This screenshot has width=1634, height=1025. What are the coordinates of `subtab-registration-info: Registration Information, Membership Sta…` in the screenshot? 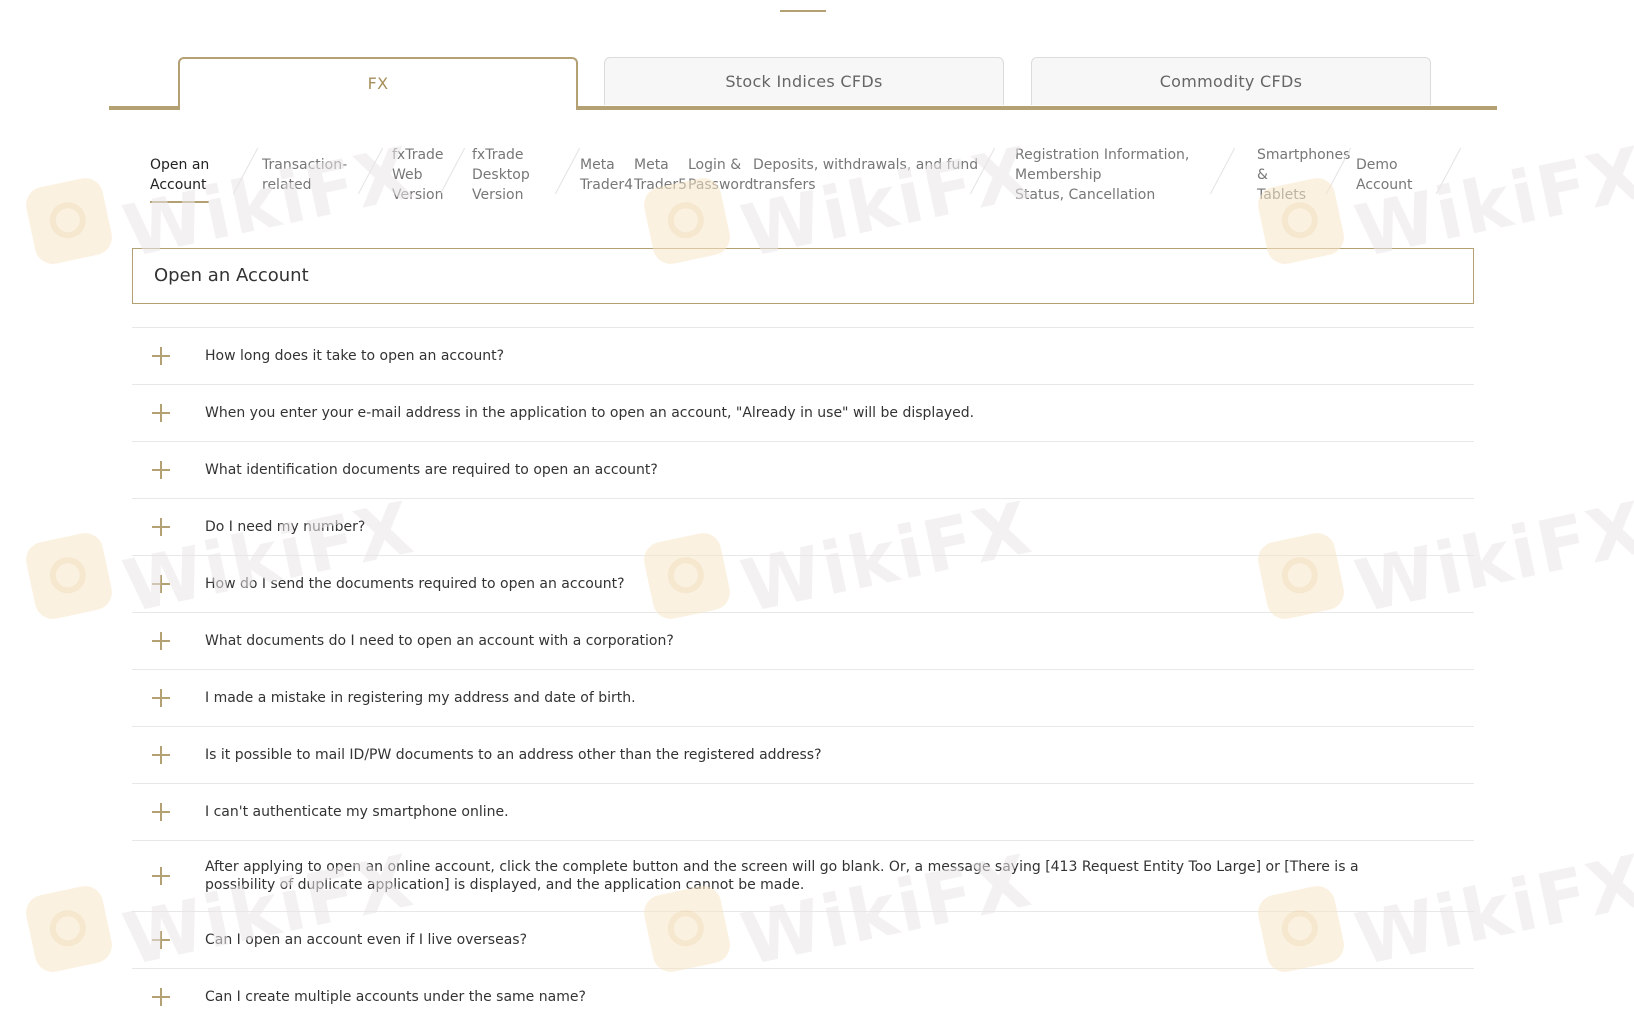 It's located at (1102, 175).